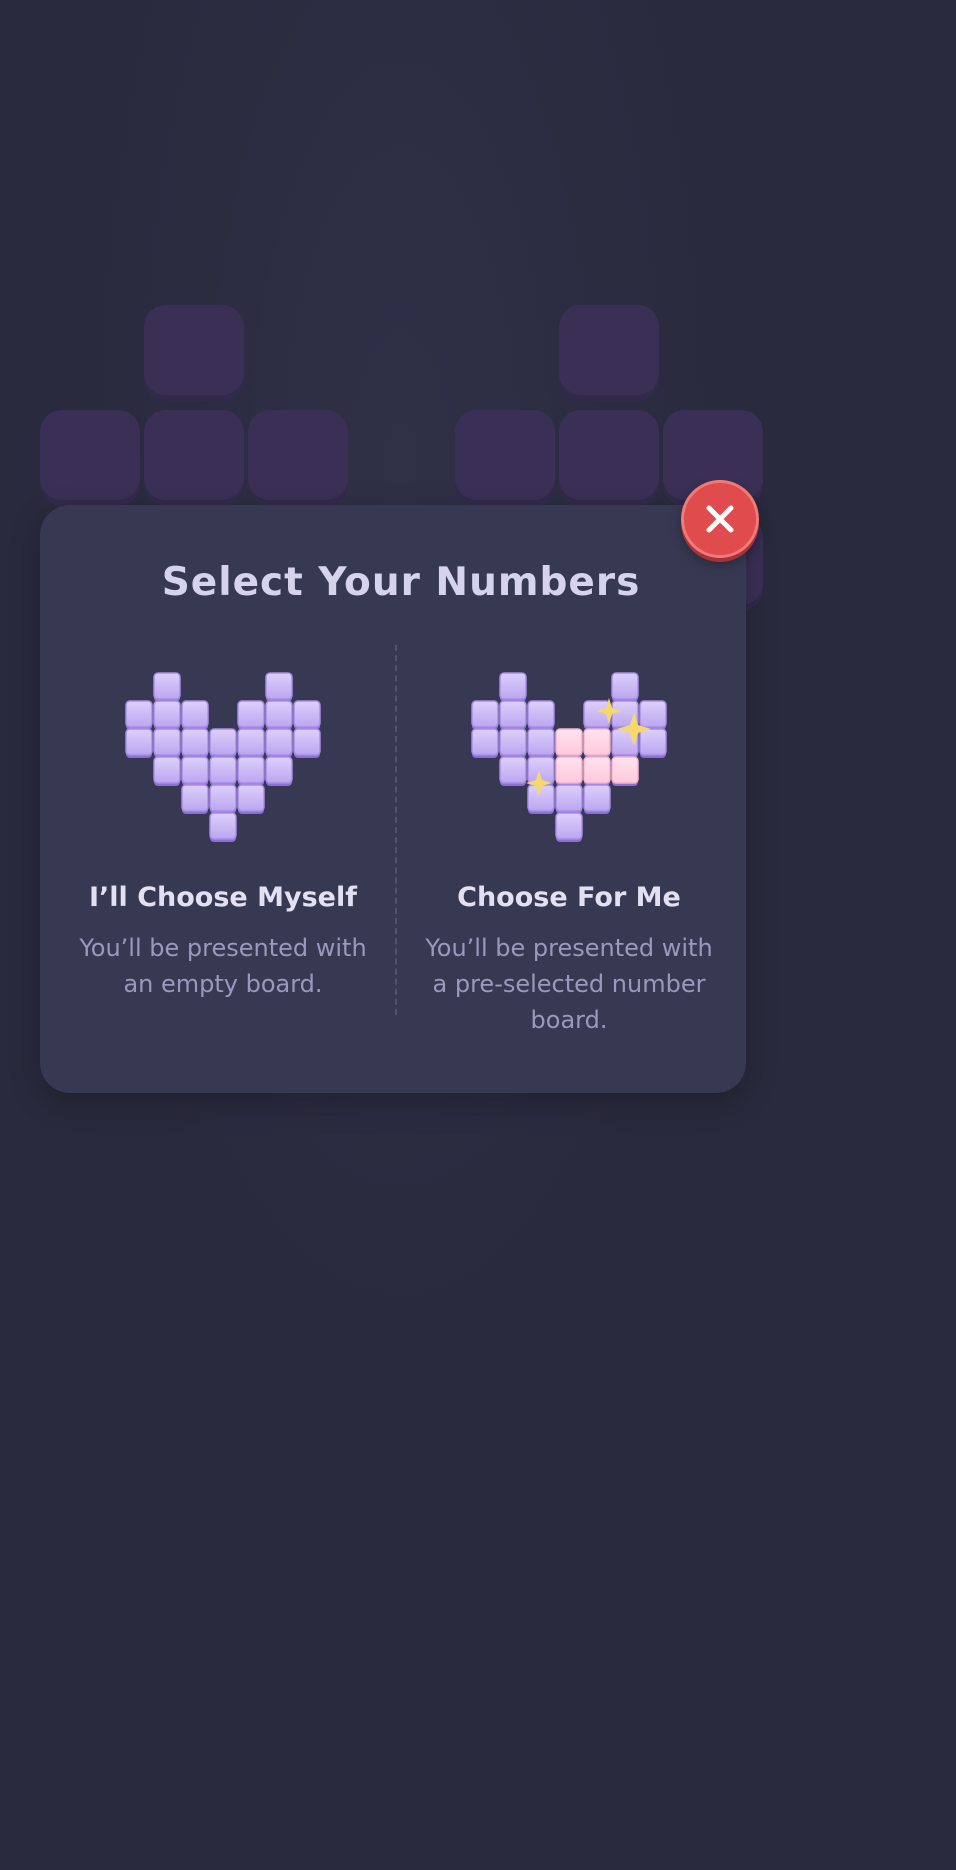  What do you see at coordinates (401, 582) in the screenshot?
I see `dialog-title: Select Your Numbers` at bounding box center [401, 582].